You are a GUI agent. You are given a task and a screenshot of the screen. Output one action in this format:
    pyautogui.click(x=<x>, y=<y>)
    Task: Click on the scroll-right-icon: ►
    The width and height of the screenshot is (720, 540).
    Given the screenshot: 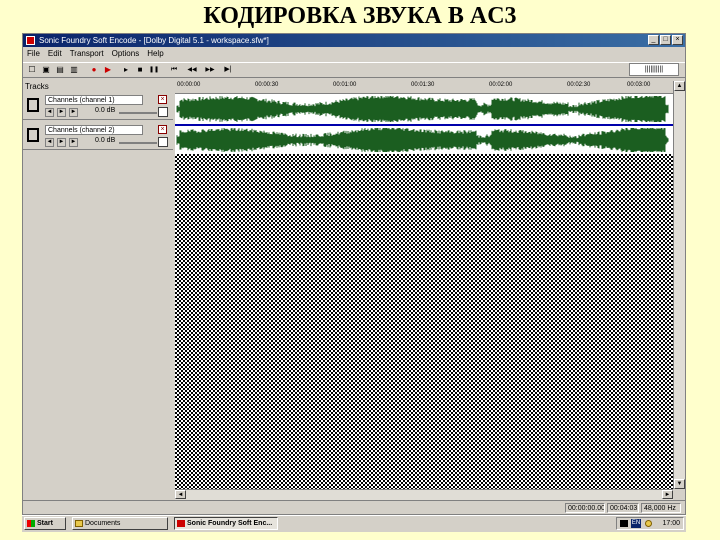 What is the action you would take?
    pyautogui.click(x=667, y=494)
    